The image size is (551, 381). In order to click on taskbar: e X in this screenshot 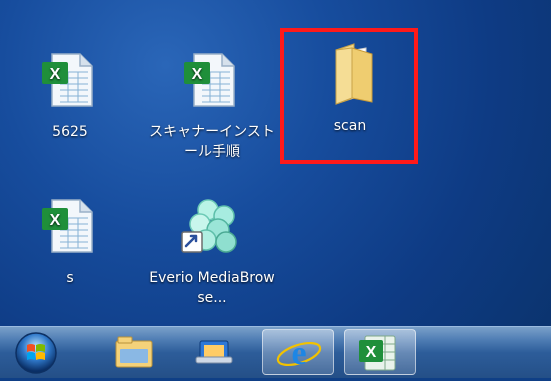, I will do `click(275, 352)`.